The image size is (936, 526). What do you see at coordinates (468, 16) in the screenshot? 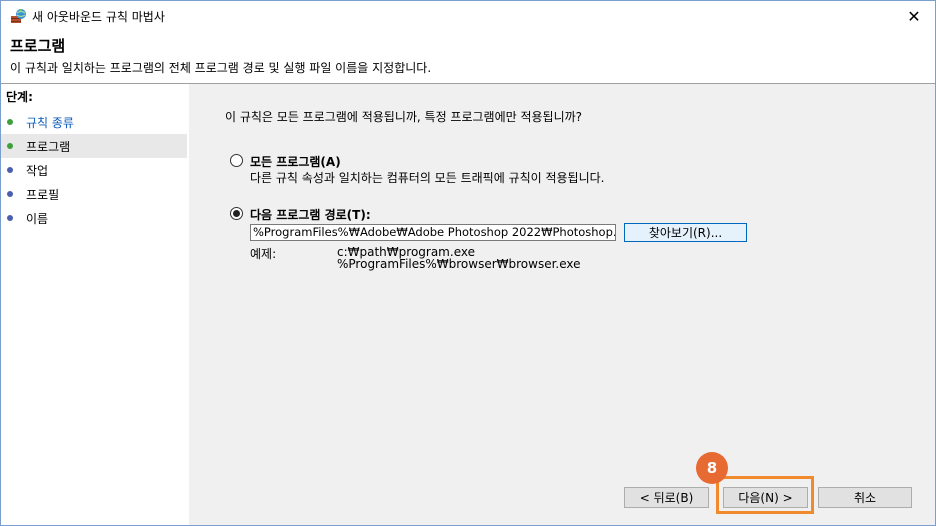
I see `title-bar: 새 아웃바운드 규칙 마법사 ✕` at bounding box center [468, 16].